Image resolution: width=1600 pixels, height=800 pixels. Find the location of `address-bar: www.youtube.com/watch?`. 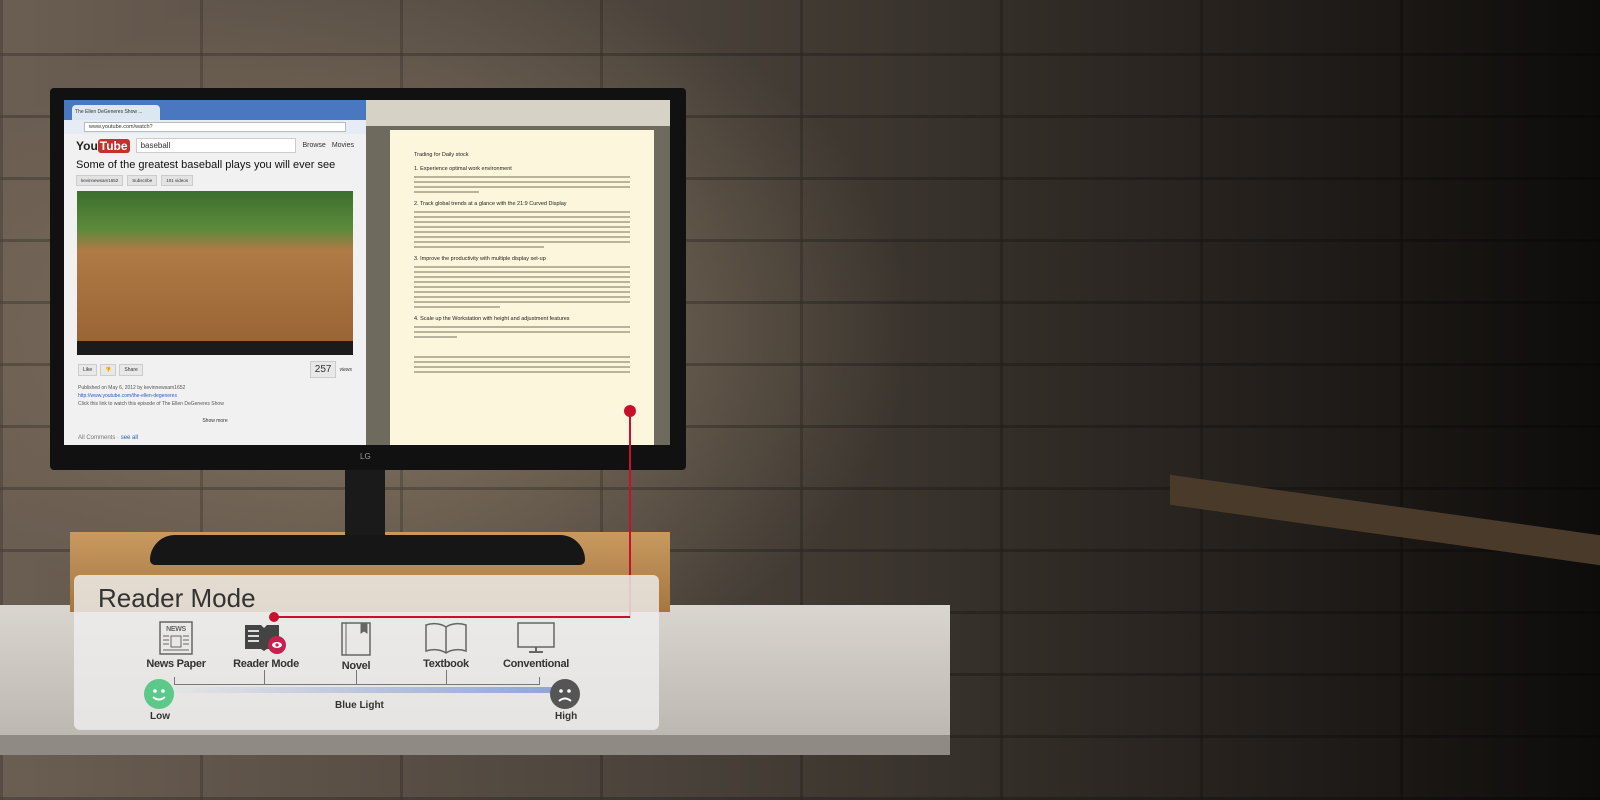

address-bar: www.youtube.com/watch? is located at coordinates (215, 127).